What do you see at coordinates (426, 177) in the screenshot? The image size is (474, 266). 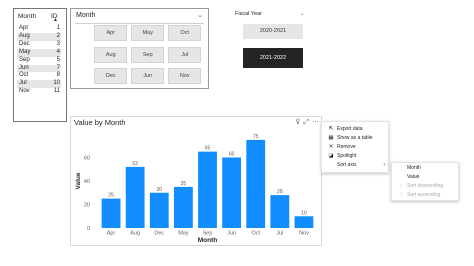 I see `submenu-item-value: Value` at bounding box center [426, 177].